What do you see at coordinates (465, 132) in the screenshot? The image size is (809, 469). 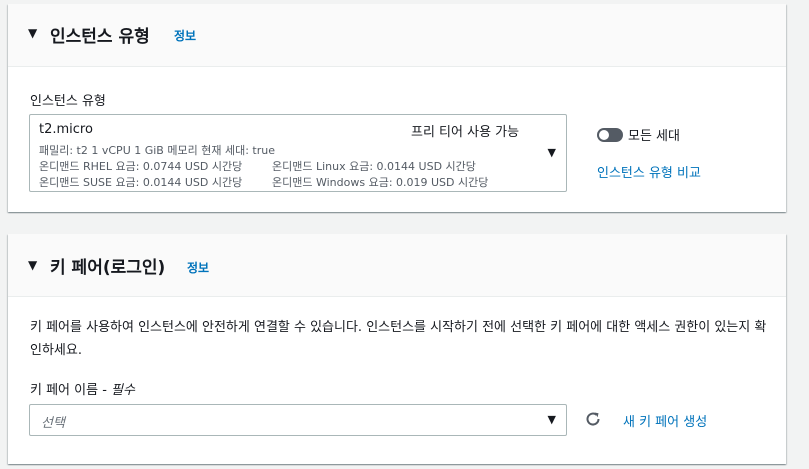 I see `free-tier-badge: 프리 티어 사용 가능` at bounding box center [465, 132].